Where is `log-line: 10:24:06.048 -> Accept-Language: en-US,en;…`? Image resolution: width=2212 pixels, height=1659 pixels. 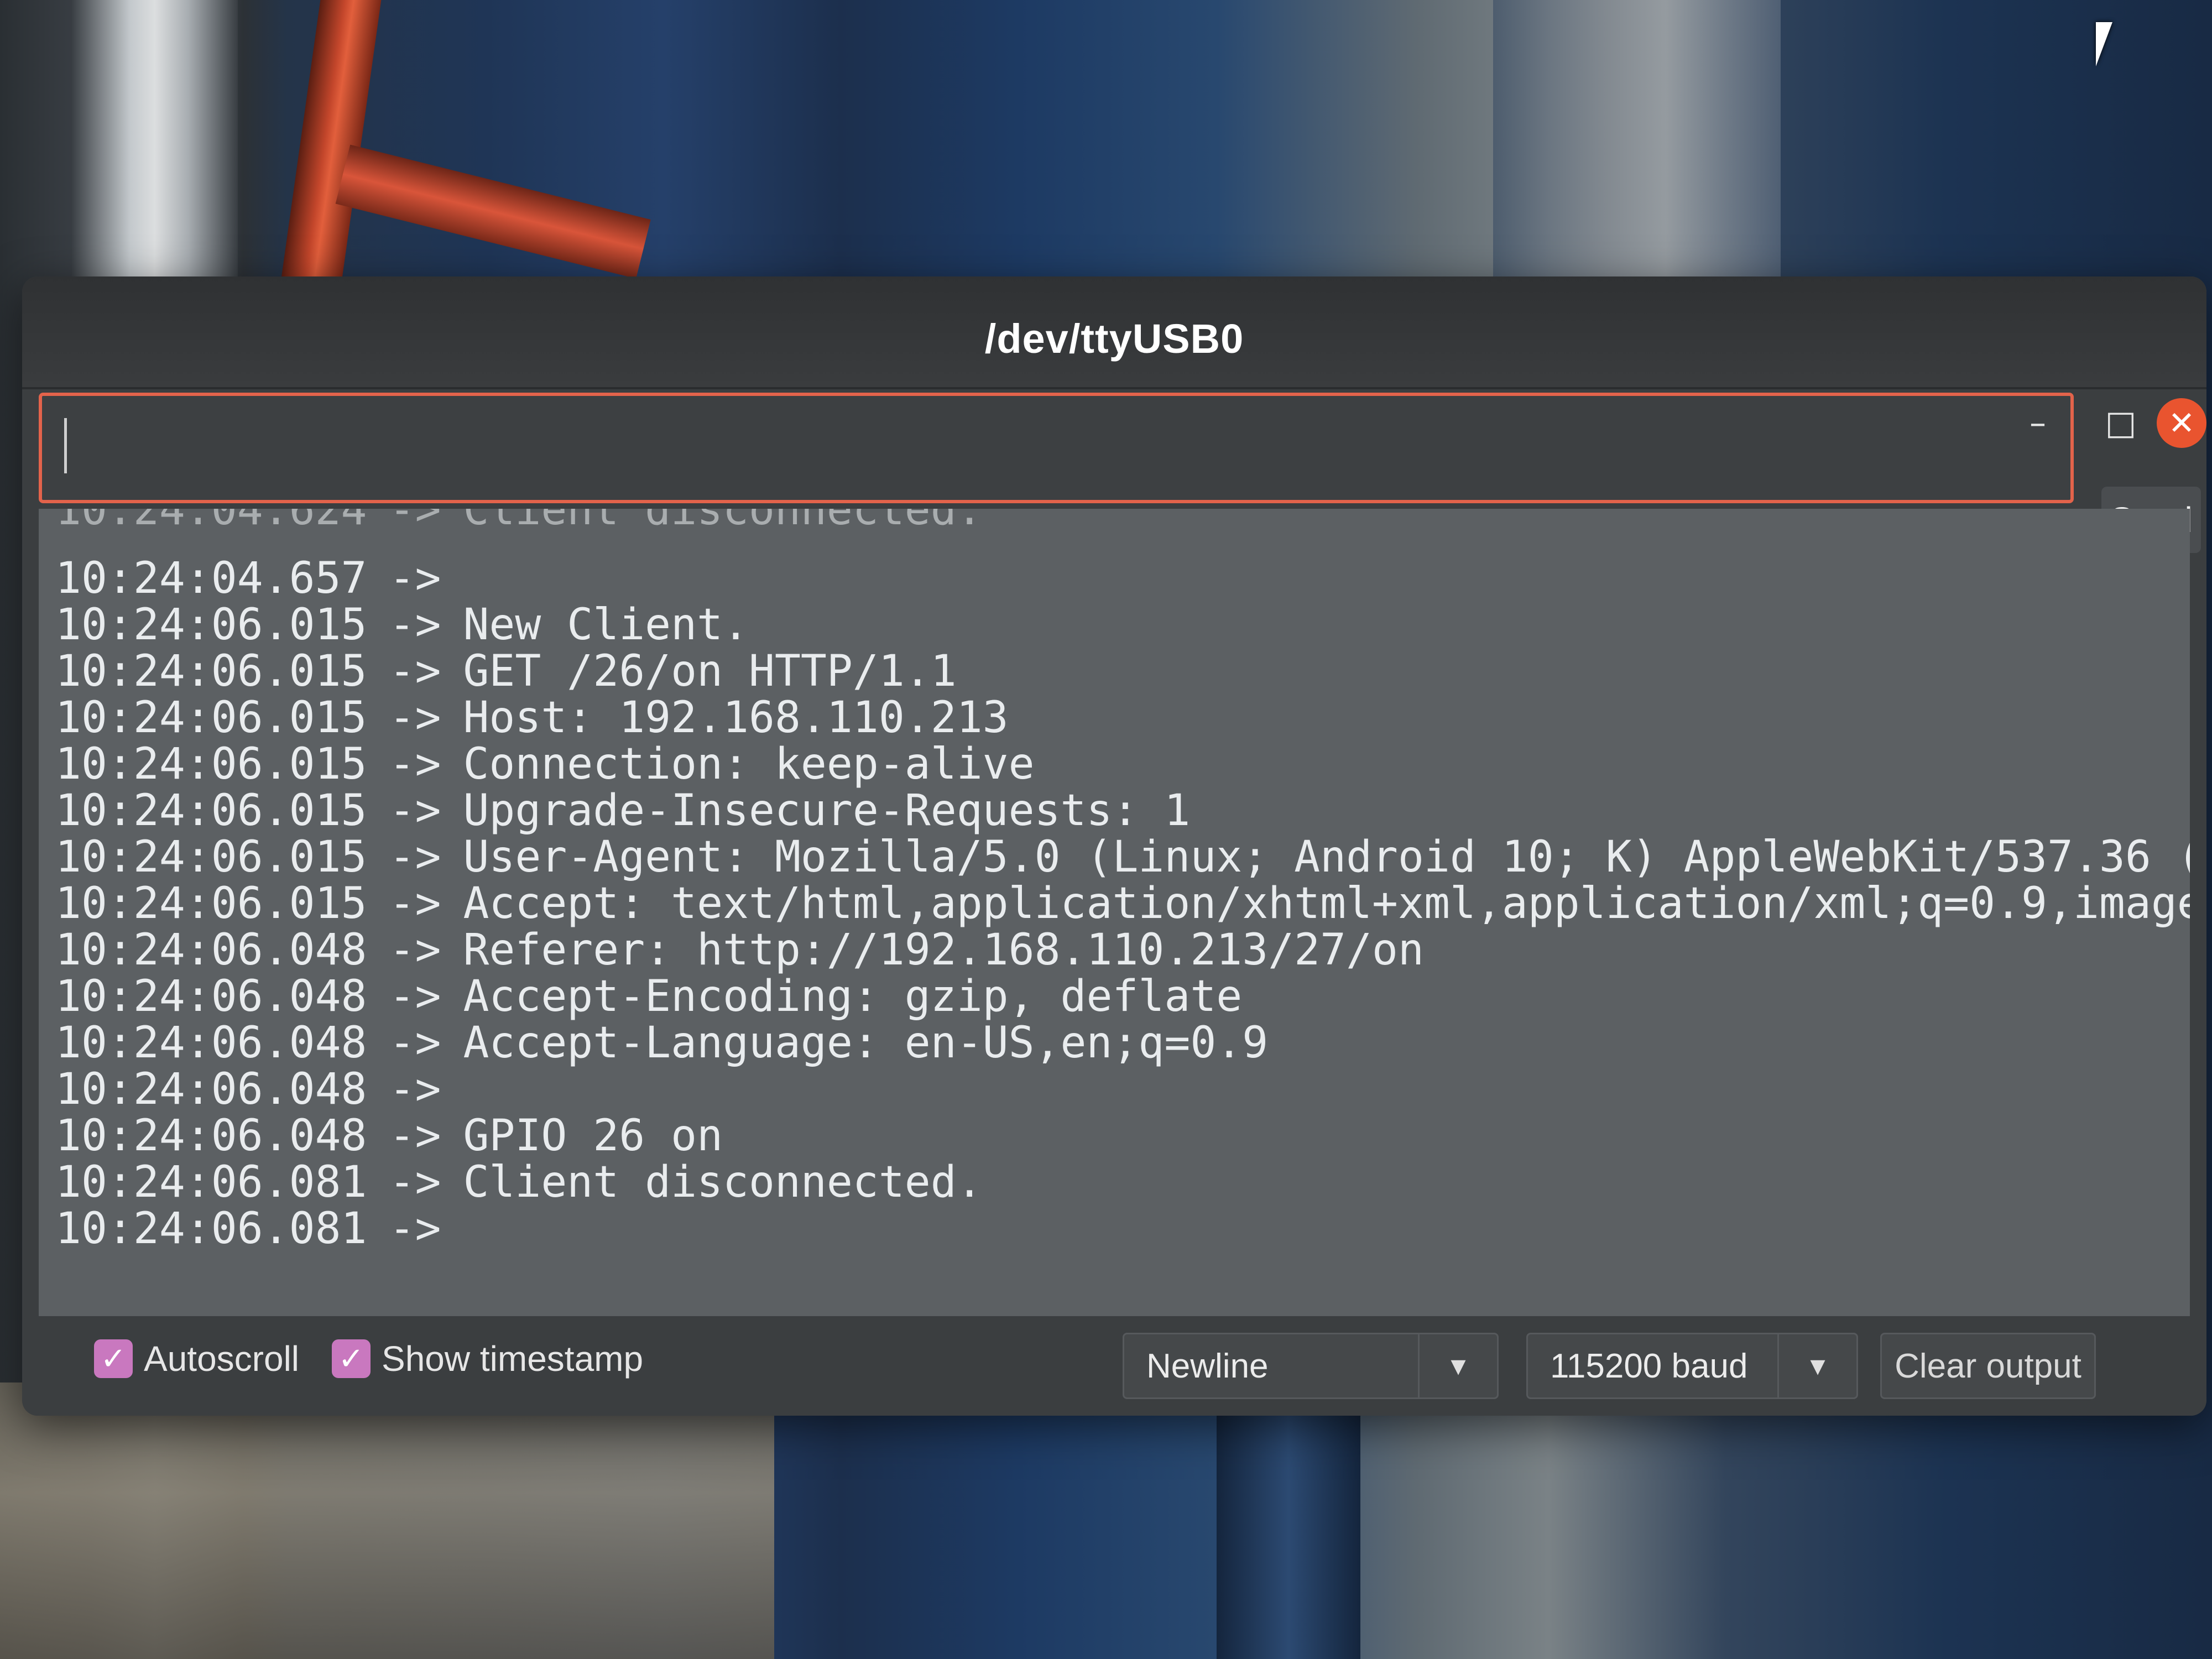
log-line: 10:24:06.048 -> Accept-Language: en-US,en;… is located at coordinates (1123, 1043).